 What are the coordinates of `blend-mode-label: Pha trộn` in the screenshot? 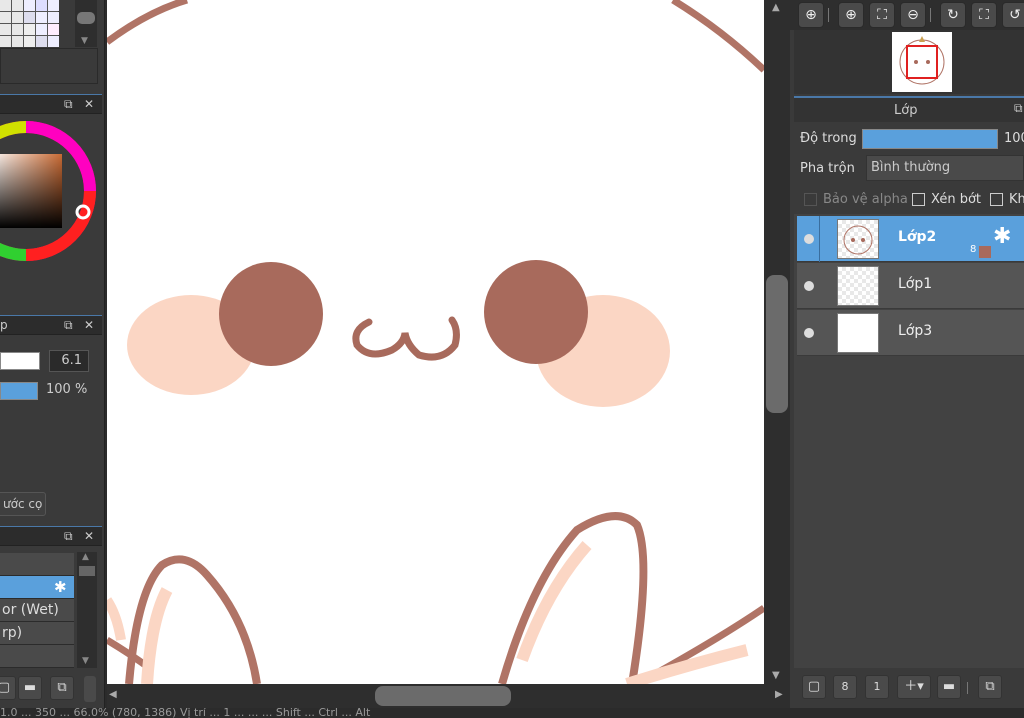 It's located at (827, 168).